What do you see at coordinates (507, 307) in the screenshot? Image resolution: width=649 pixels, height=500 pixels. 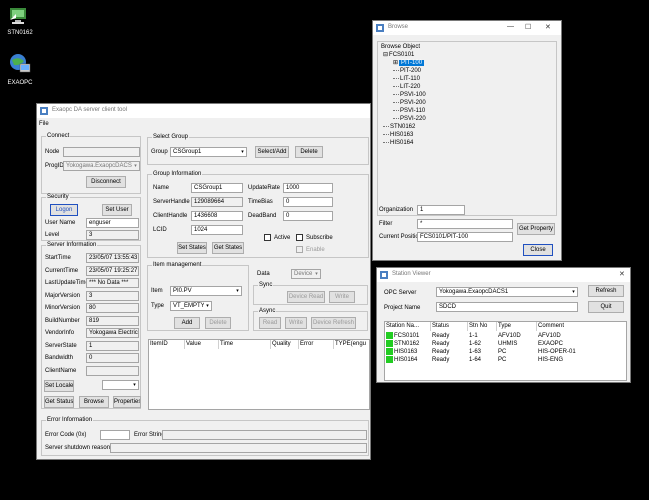 I see `project-name-field: SDCD` at bounding box center [507, 307].